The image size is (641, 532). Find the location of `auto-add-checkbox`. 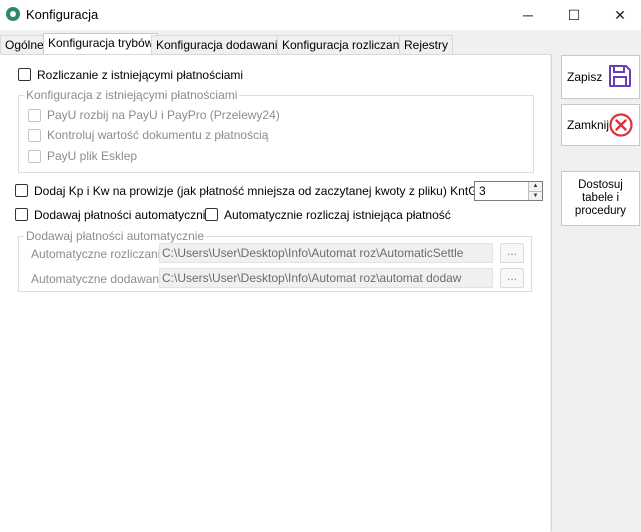

auto-add-checkbox is located at coordinates (21, 214).